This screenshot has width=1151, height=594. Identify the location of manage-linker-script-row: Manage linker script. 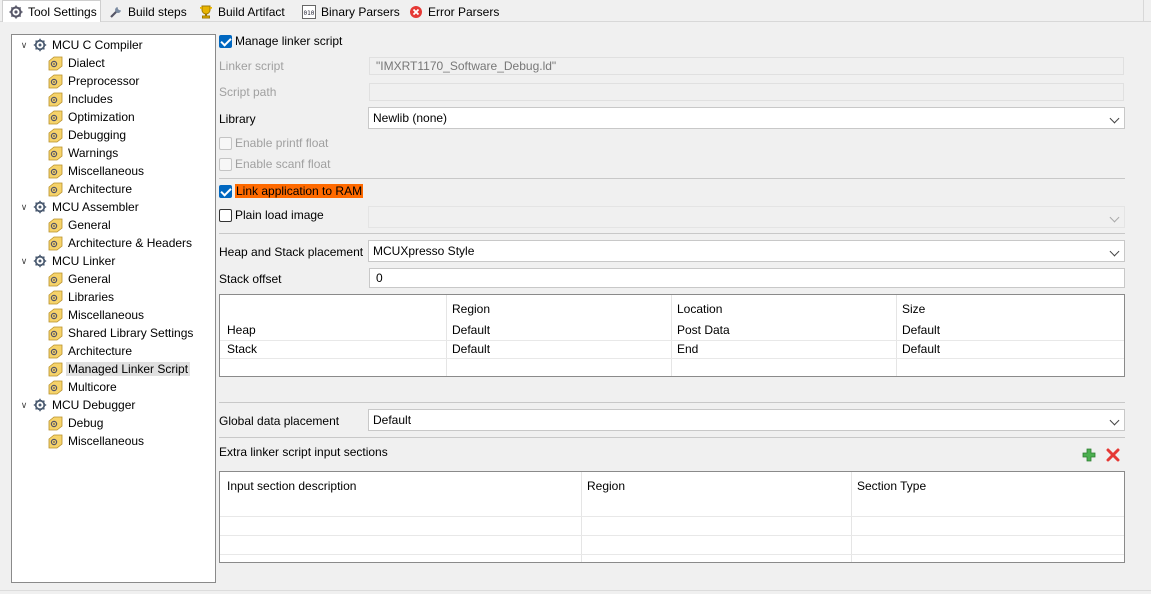
(280, 41).